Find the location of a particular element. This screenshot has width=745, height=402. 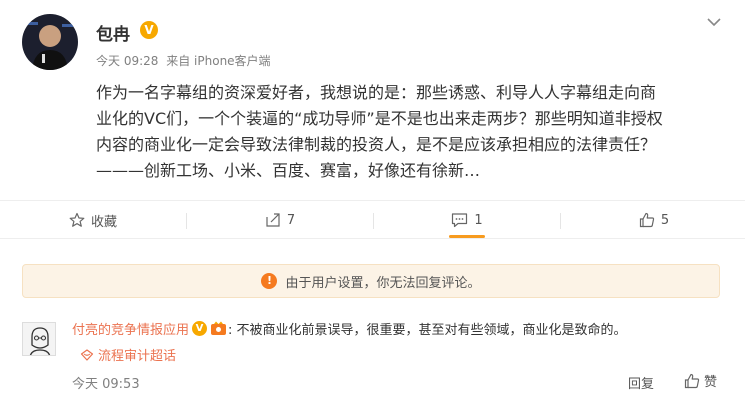

commenter-avatar is located at coordinates (39, 339).